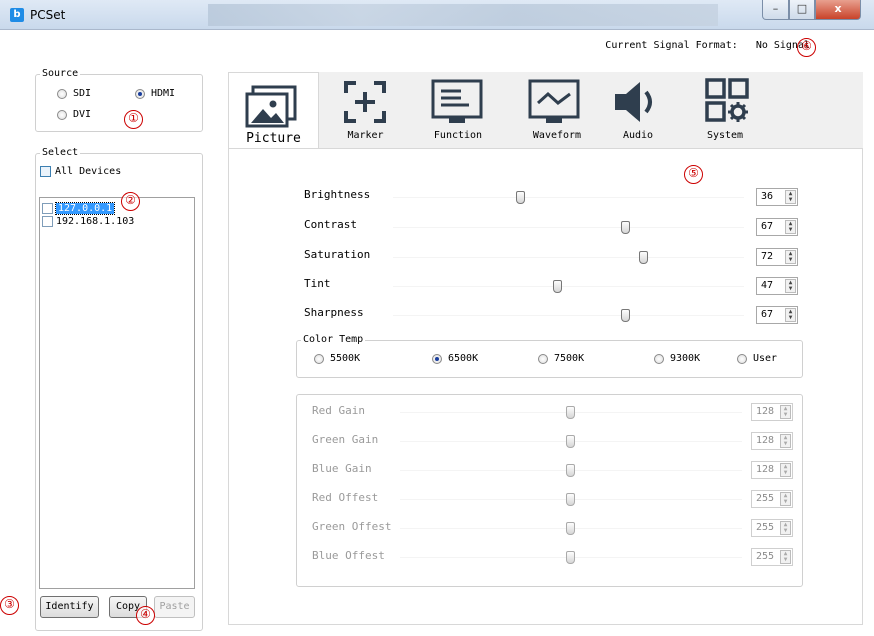 The image size is (874, 636). What do you see at coordinates (79, 208) in the screenshot?
I see `list-item: 127.0.0.1` at bounding box center [79, 208].